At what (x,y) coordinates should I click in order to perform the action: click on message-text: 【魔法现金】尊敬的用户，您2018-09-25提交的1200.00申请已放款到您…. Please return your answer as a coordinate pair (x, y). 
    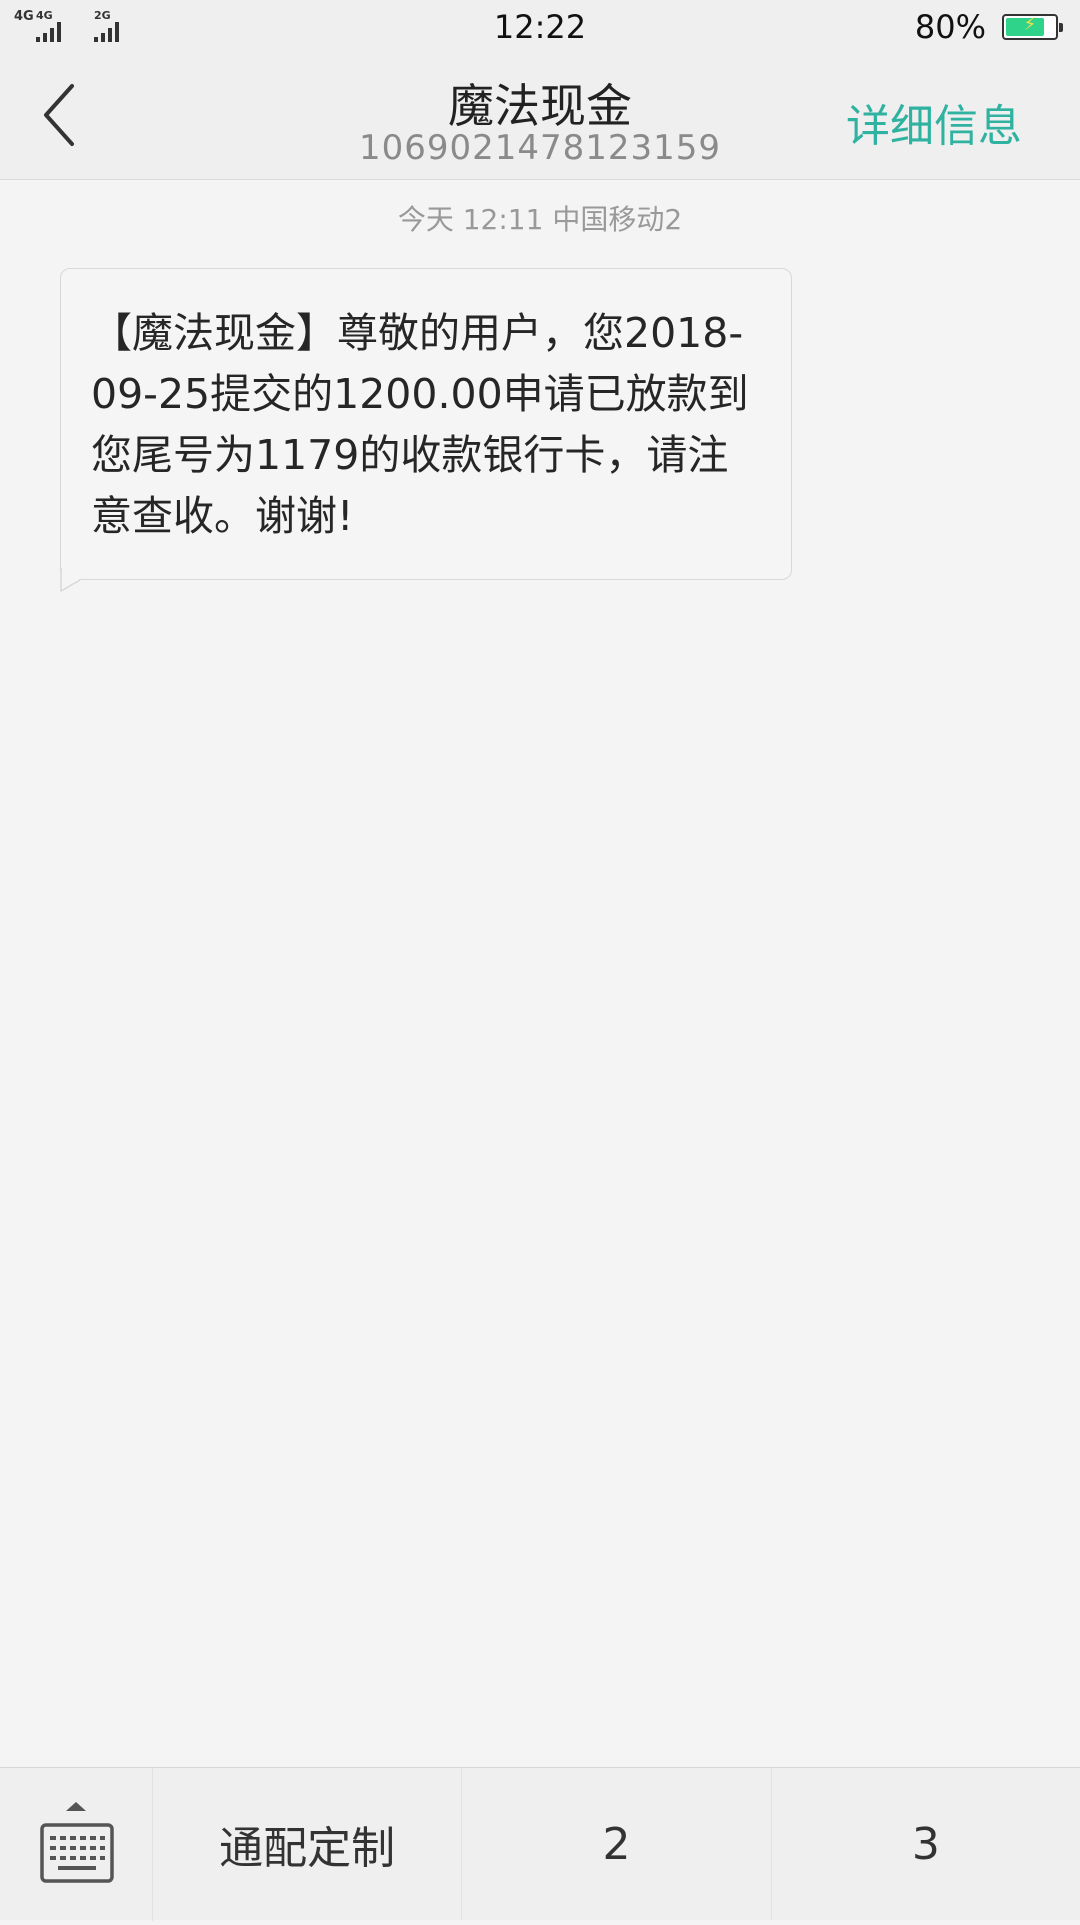
    Looking at the image, I should click on (420, 424).